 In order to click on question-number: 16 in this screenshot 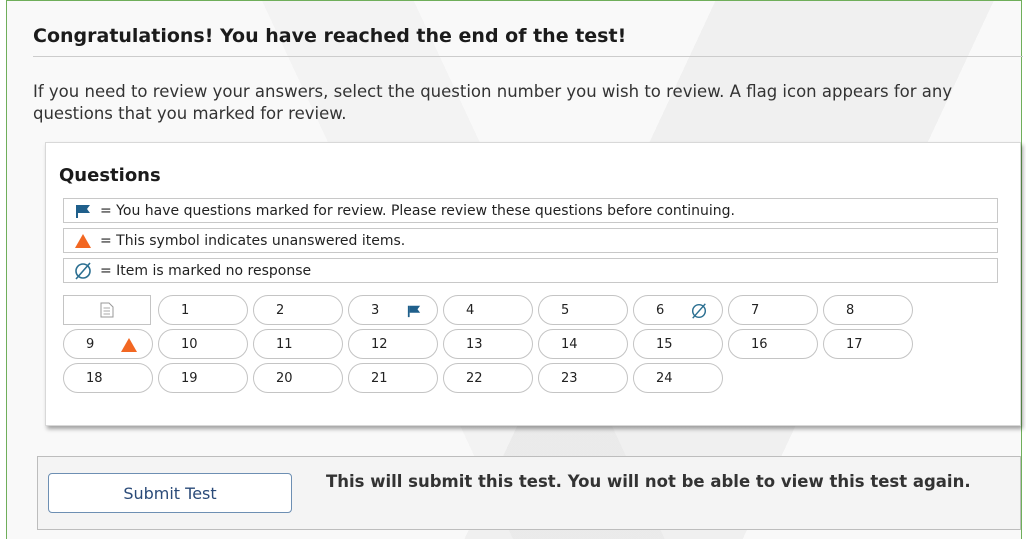, I will do `click(759, 344)`.